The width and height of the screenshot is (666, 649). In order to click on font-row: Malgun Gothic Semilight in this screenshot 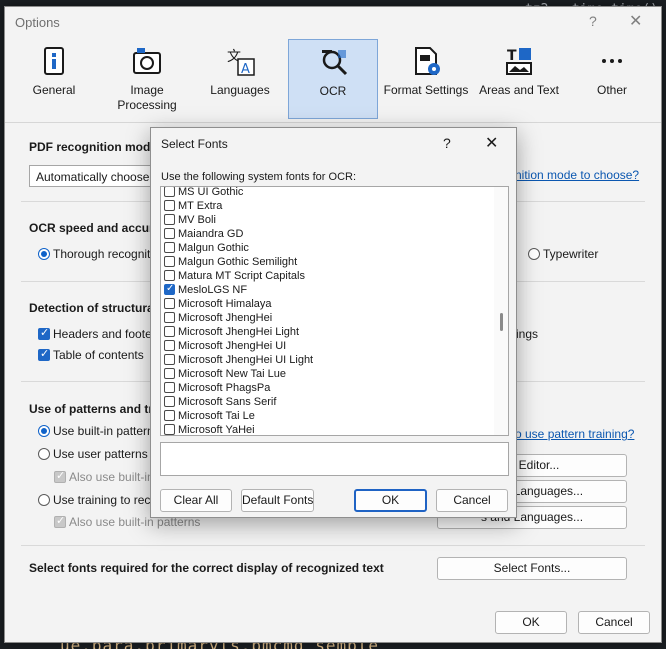, I will do `click(327, 262)`.